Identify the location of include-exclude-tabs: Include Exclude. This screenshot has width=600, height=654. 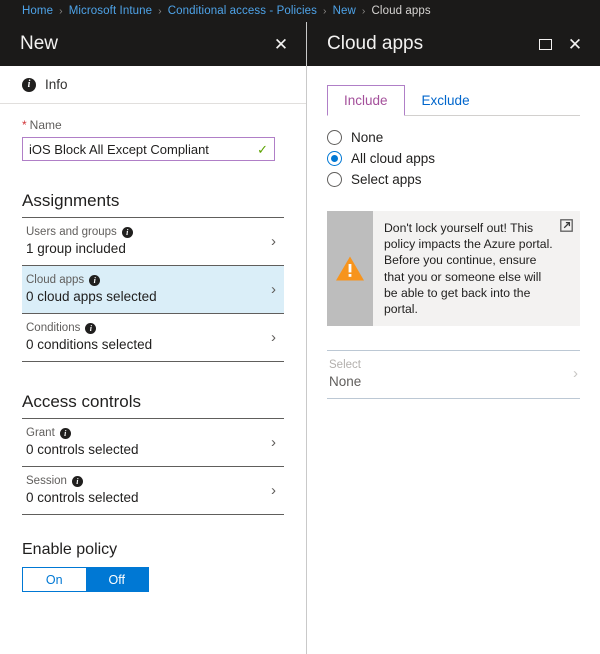
(453, 100).